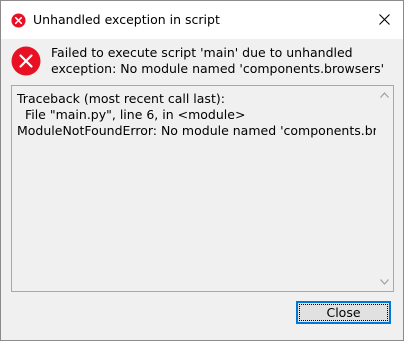 Image resolution: width=404 pixels, height=341 pixels. I want to click on close-window-button, so click(384, 20).